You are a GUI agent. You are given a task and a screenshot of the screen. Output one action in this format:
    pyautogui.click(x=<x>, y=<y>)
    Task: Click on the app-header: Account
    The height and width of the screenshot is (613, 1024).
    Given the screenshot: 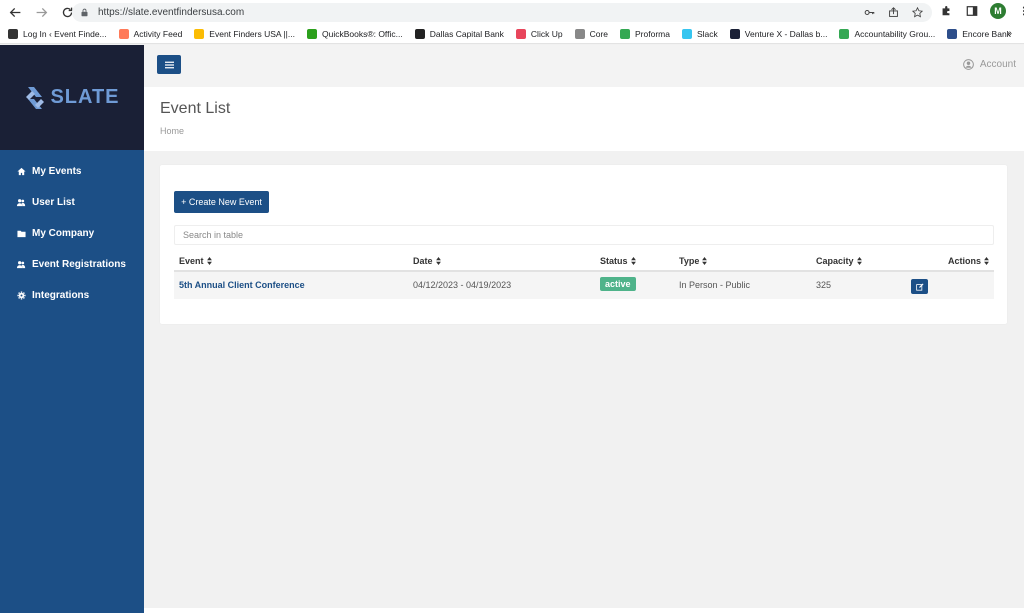 What is the action you would take?
    pyautogui.click(x=584, y=66)
    